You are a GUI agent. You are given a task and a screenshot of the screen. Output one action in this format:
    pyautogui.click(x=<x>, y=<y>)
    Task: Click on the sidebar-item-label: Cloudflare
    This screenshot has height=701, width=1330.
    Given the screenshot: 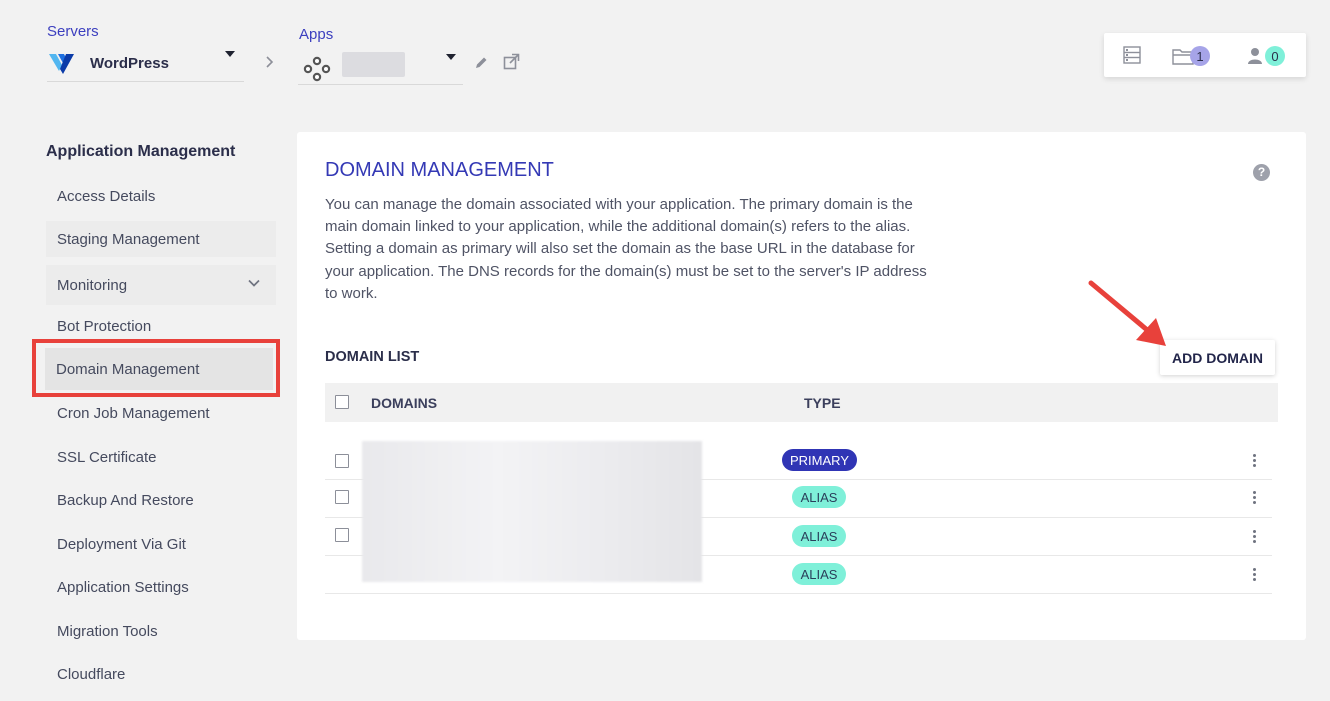 What is the action you would take?
    pyautogui.click(x=91, y=674)
    